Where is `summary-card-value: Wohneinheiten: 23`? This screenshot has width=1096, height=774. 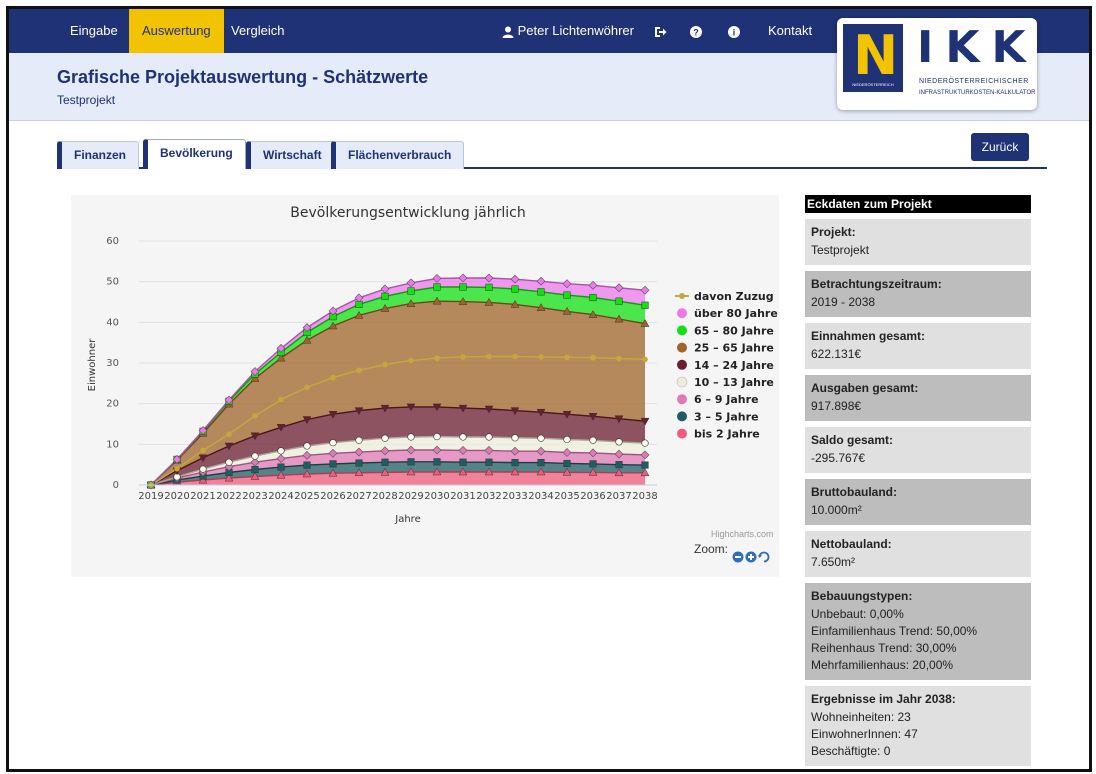 summary-card-value: Wohneinheiten: 23 is located at coordinates (861, 717).